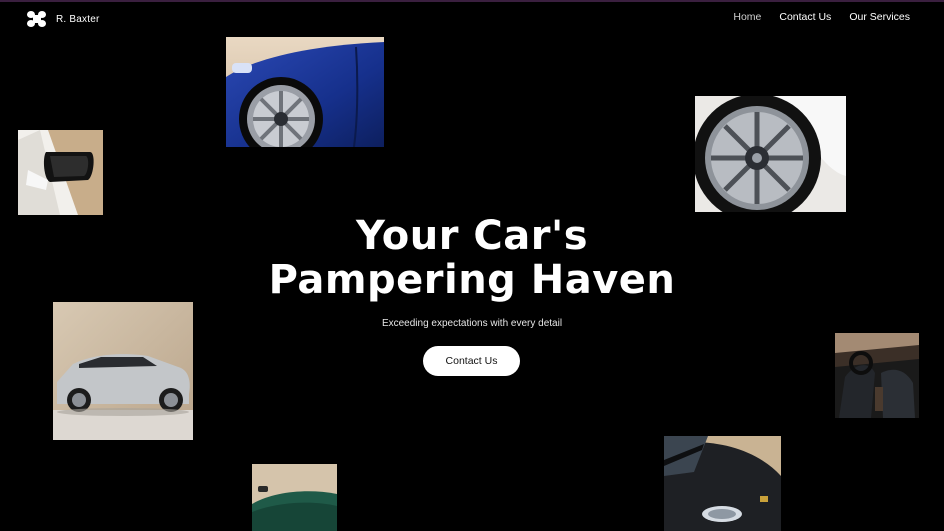 This screenshot has height=531, width=944. I want to click on hero-title-line-2: Pampering Haven, so click(472, 280).